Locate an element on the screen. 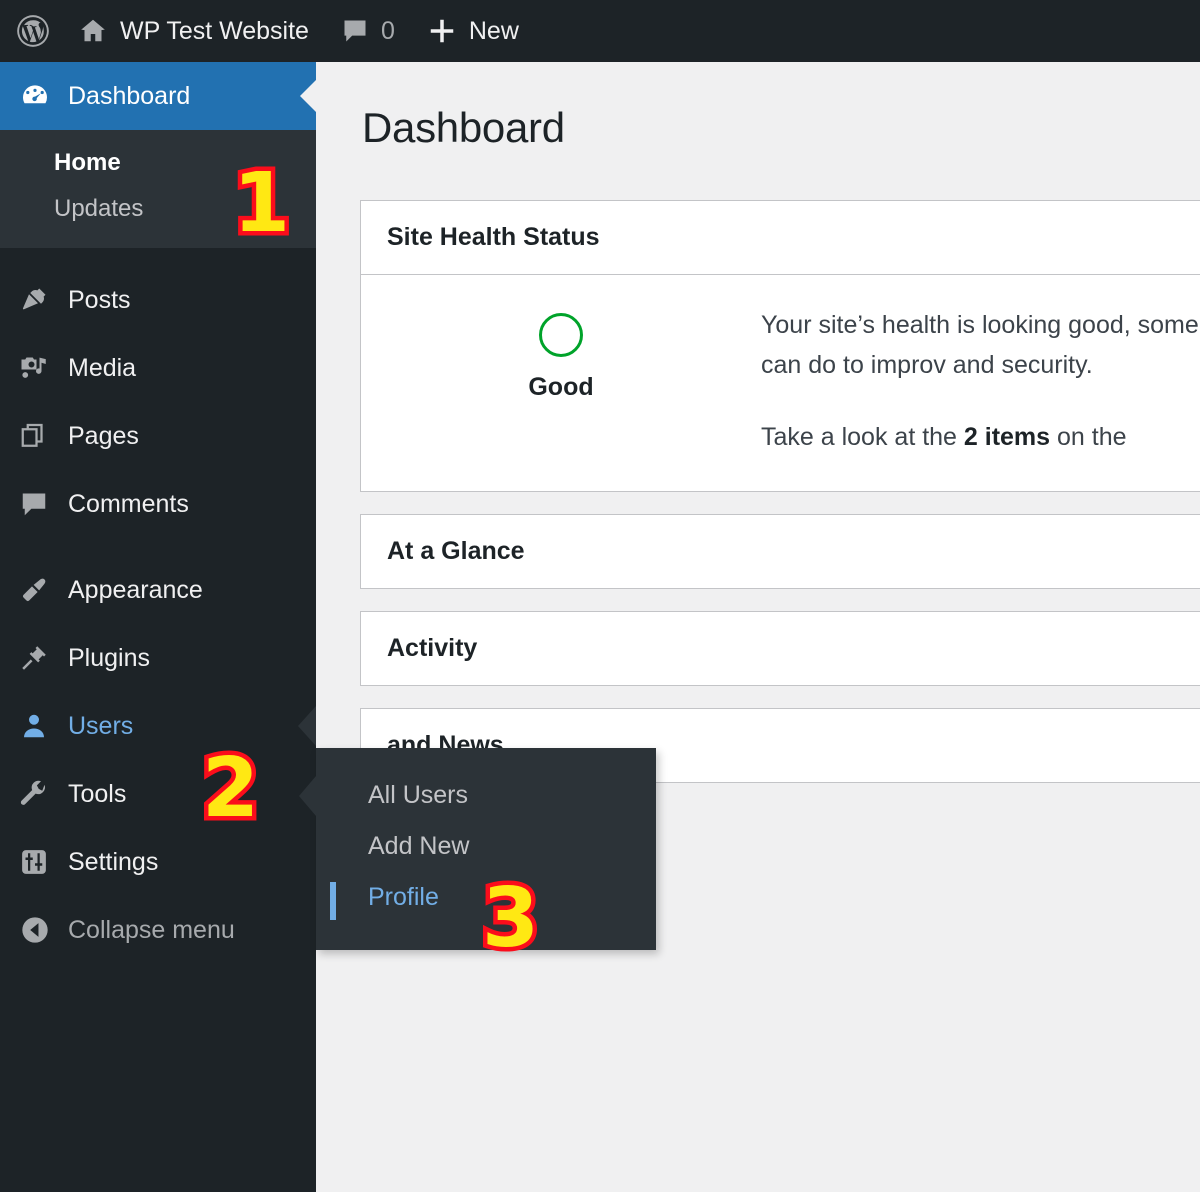 The width and height of the screenshot is (1200, 1192). sidebar-item-tools: Tools is located at coordinates (158, 794).